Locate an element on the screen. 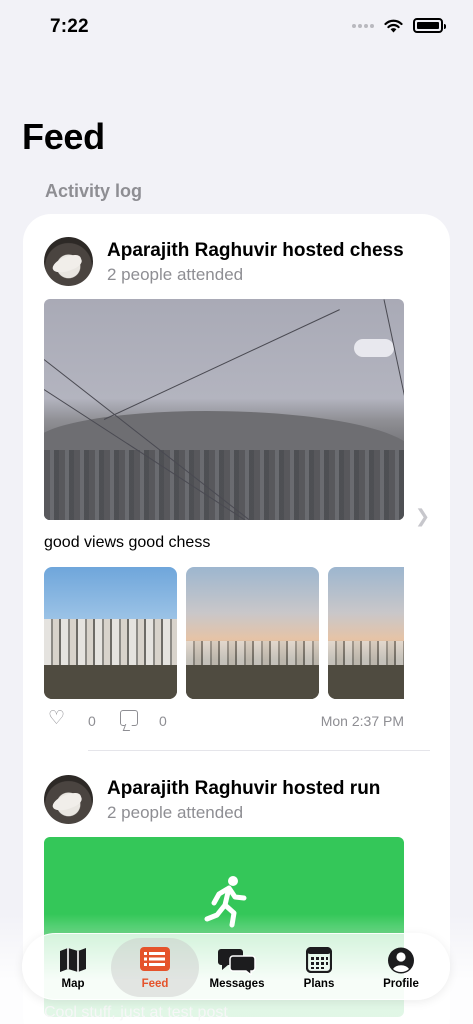 Image resolution: width=473 pixels, height=1024 pixels. map-icon is located at coordinates (73, 960).